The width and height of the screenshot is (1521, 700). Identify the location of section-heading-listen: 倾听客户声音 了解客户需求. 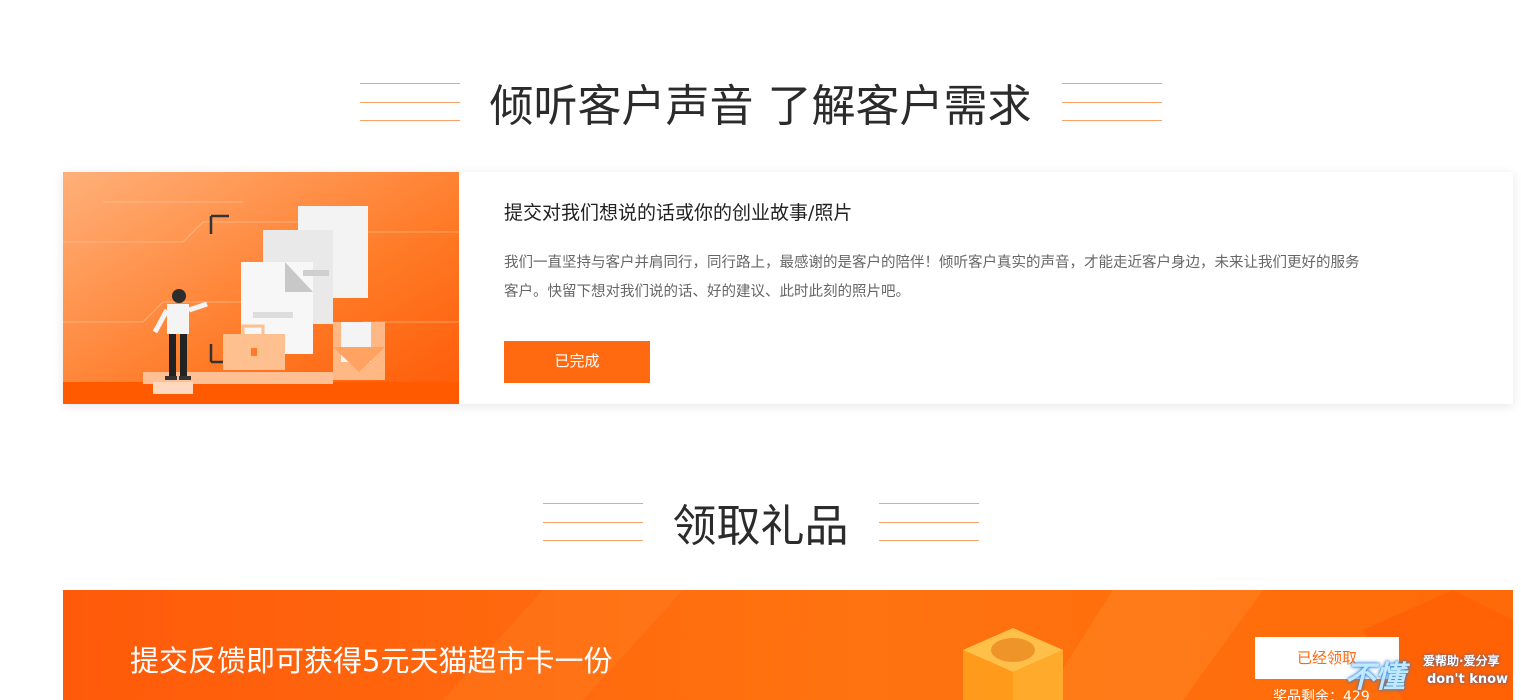
(760, 102).